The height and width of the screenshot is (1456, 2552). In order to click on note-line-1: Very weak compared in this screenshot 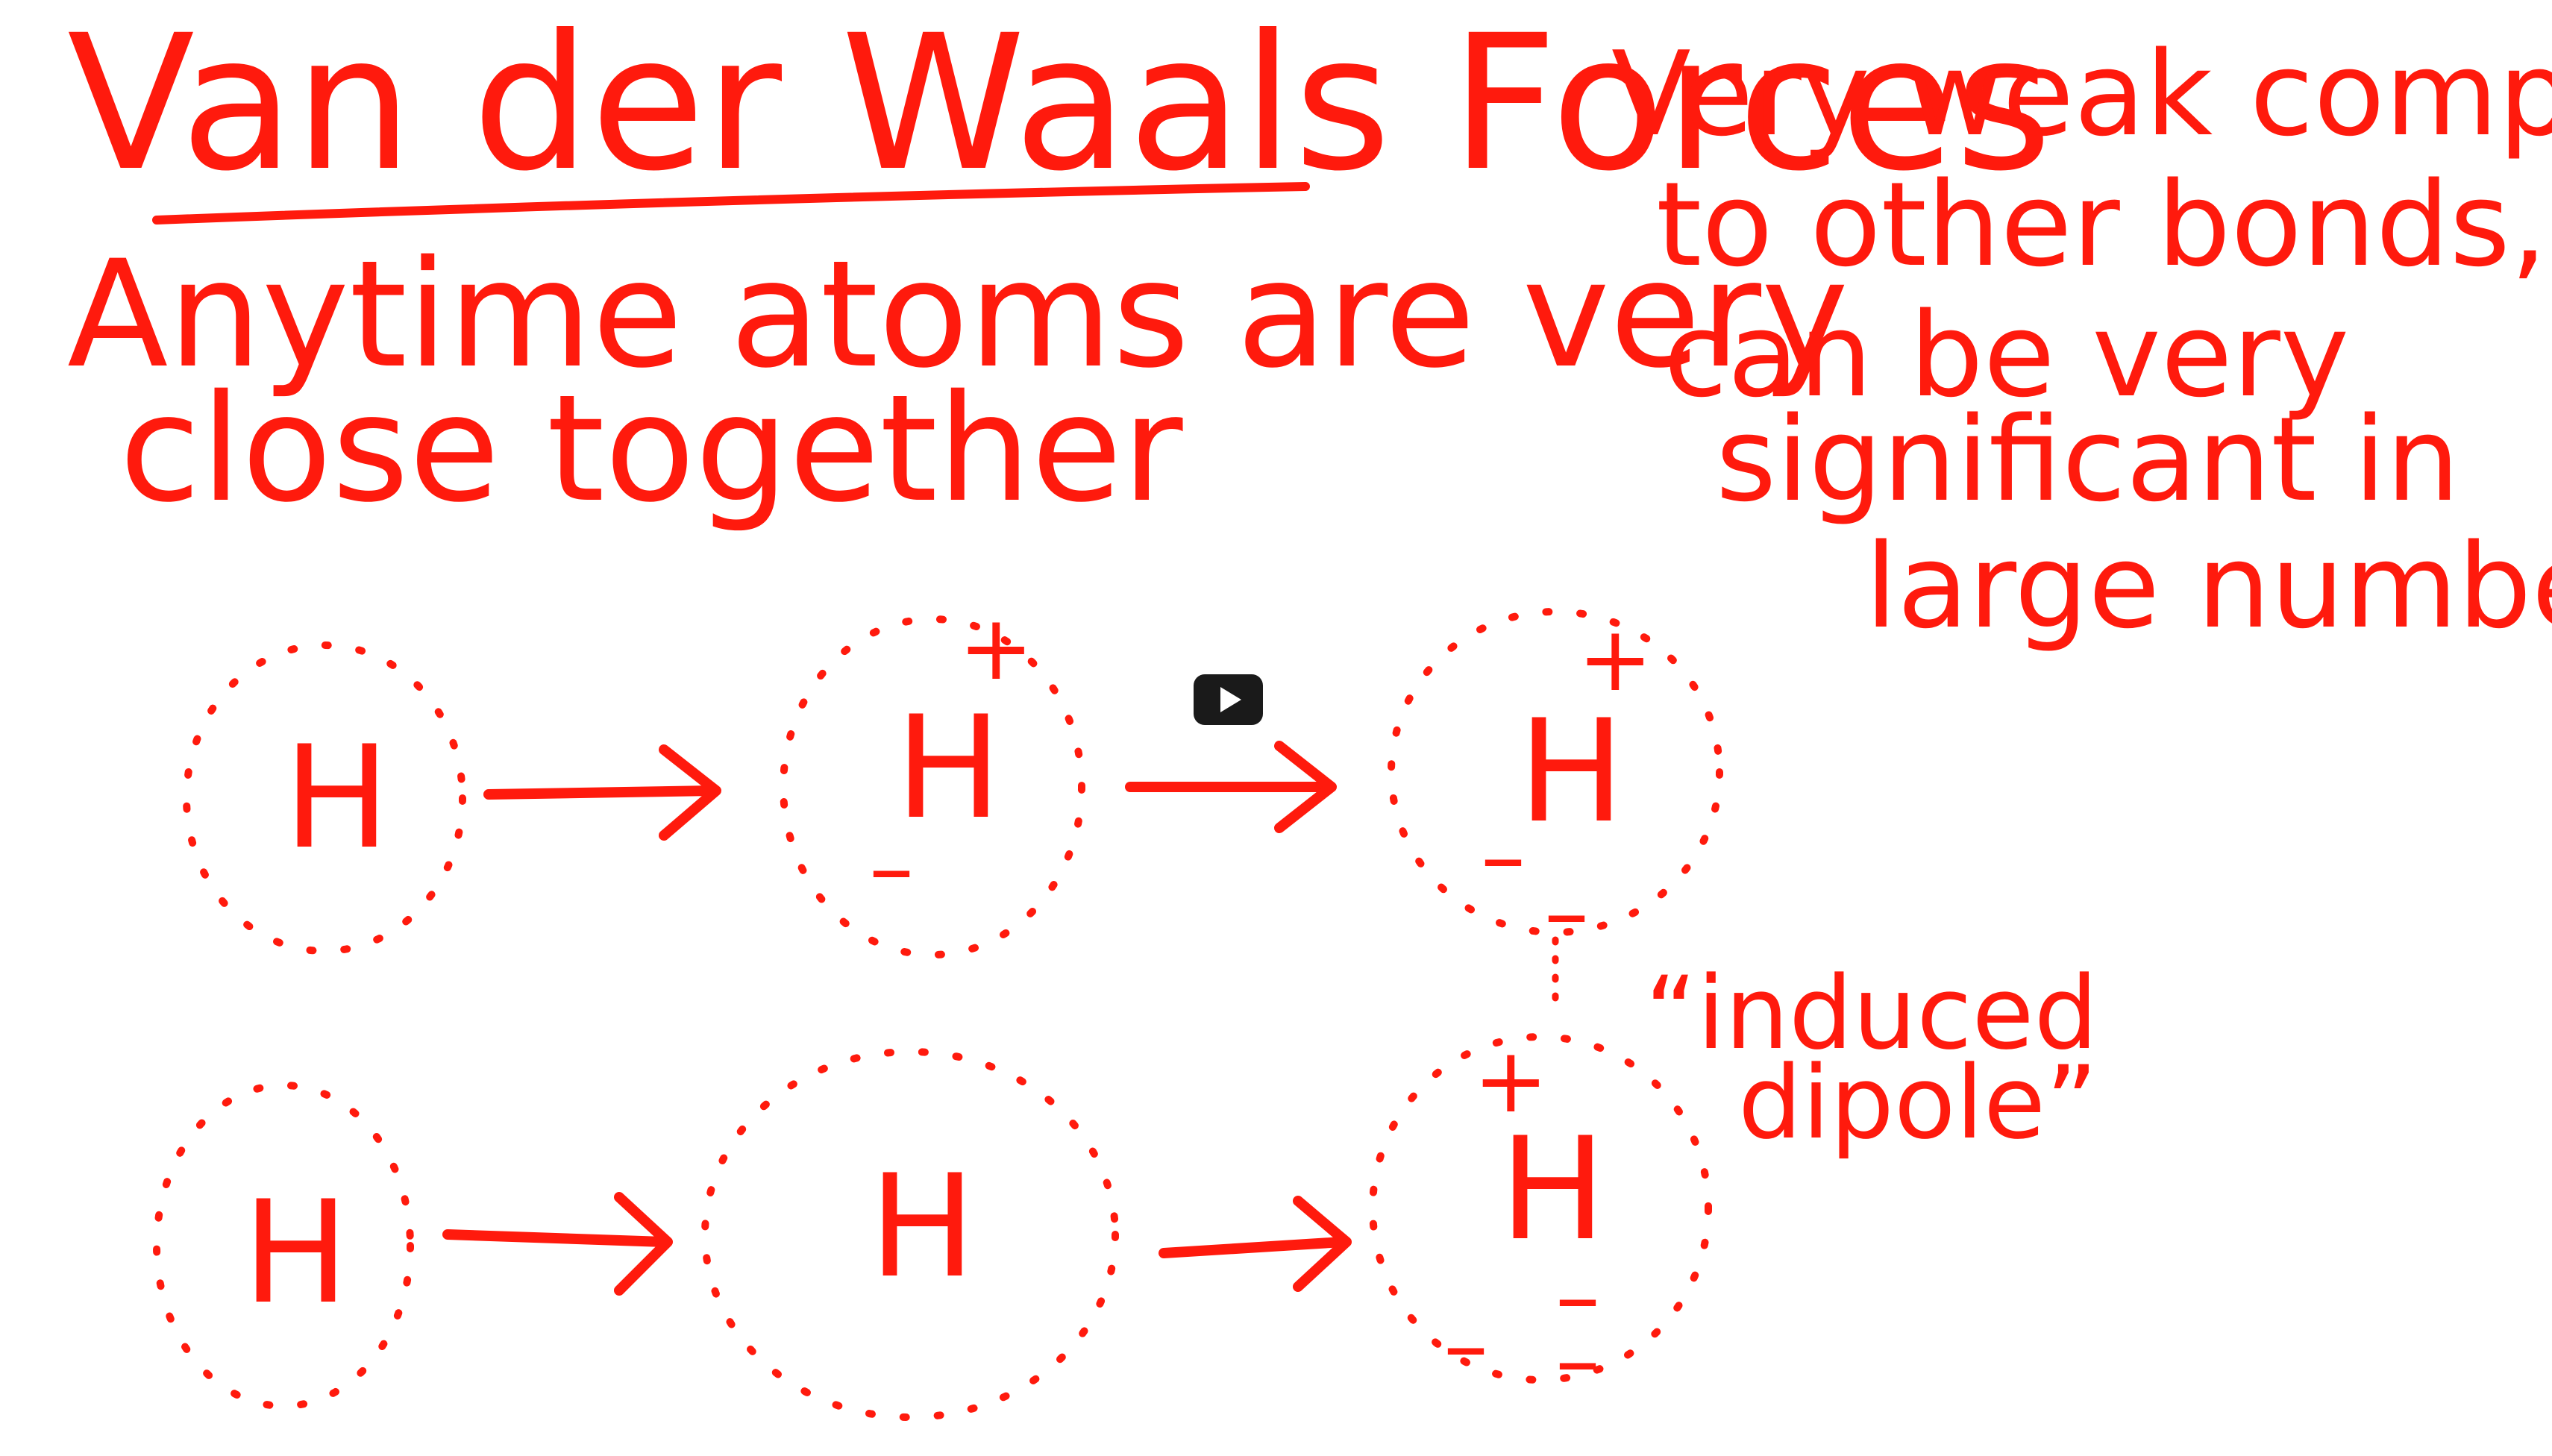, I will do `click(2081, 94)`.